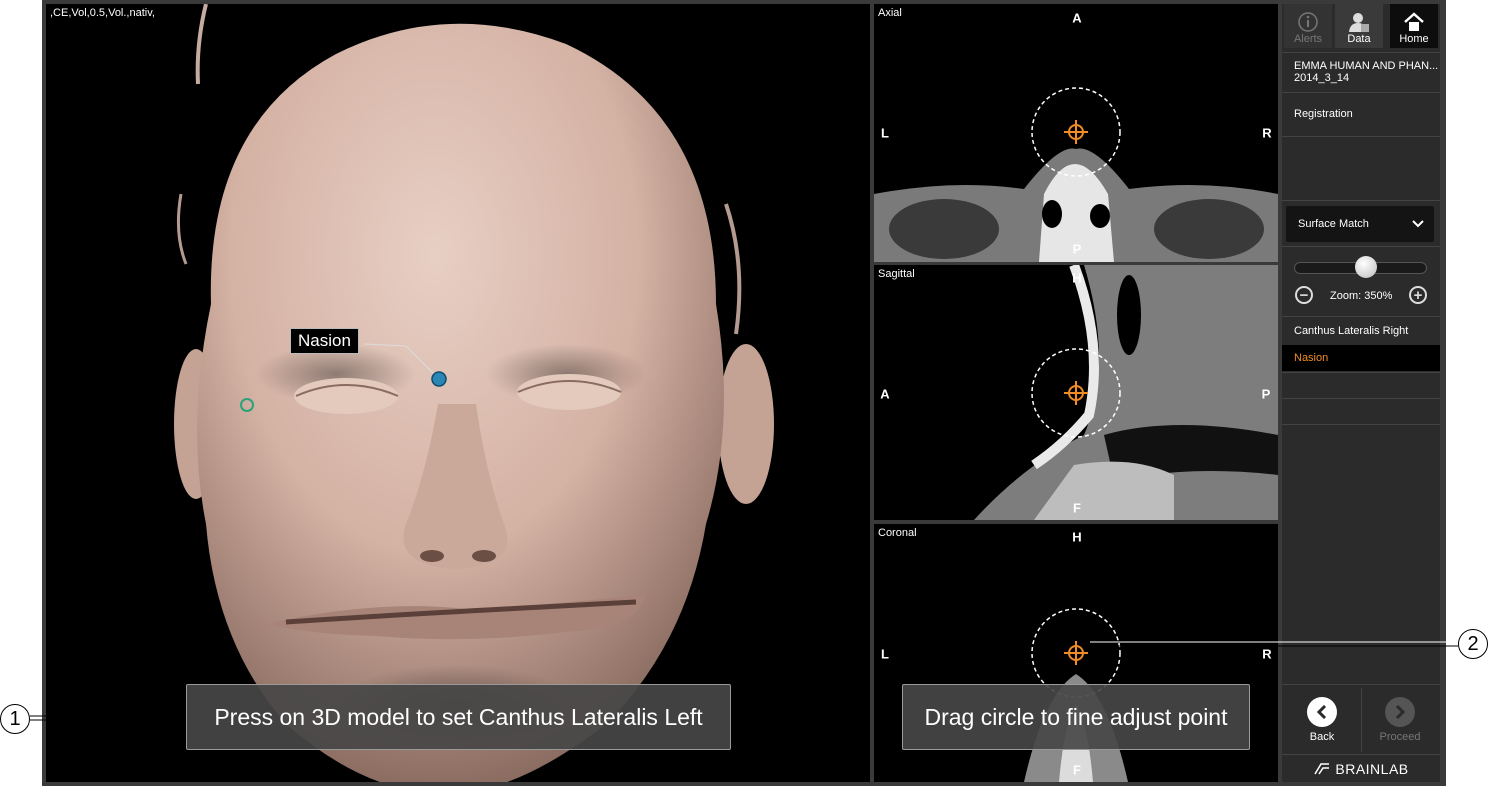 This screenshot has height=786, width=1488. I want to click on zoom-in-button: +, so click(1418, 295).